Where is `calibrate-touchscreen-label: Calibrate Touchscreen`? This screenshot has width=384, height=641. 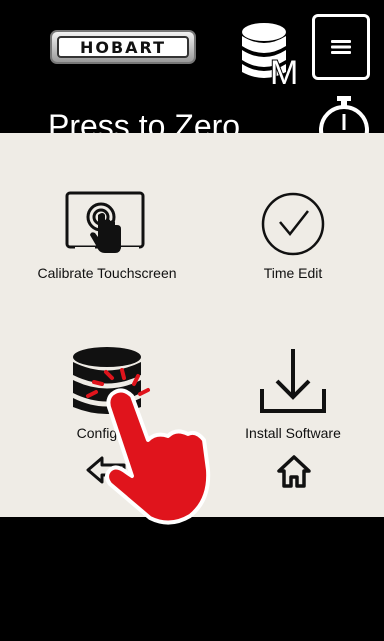
calibrate-touchscreen-label: Calibrate Touchscreen is located at coordinates (107, 273).